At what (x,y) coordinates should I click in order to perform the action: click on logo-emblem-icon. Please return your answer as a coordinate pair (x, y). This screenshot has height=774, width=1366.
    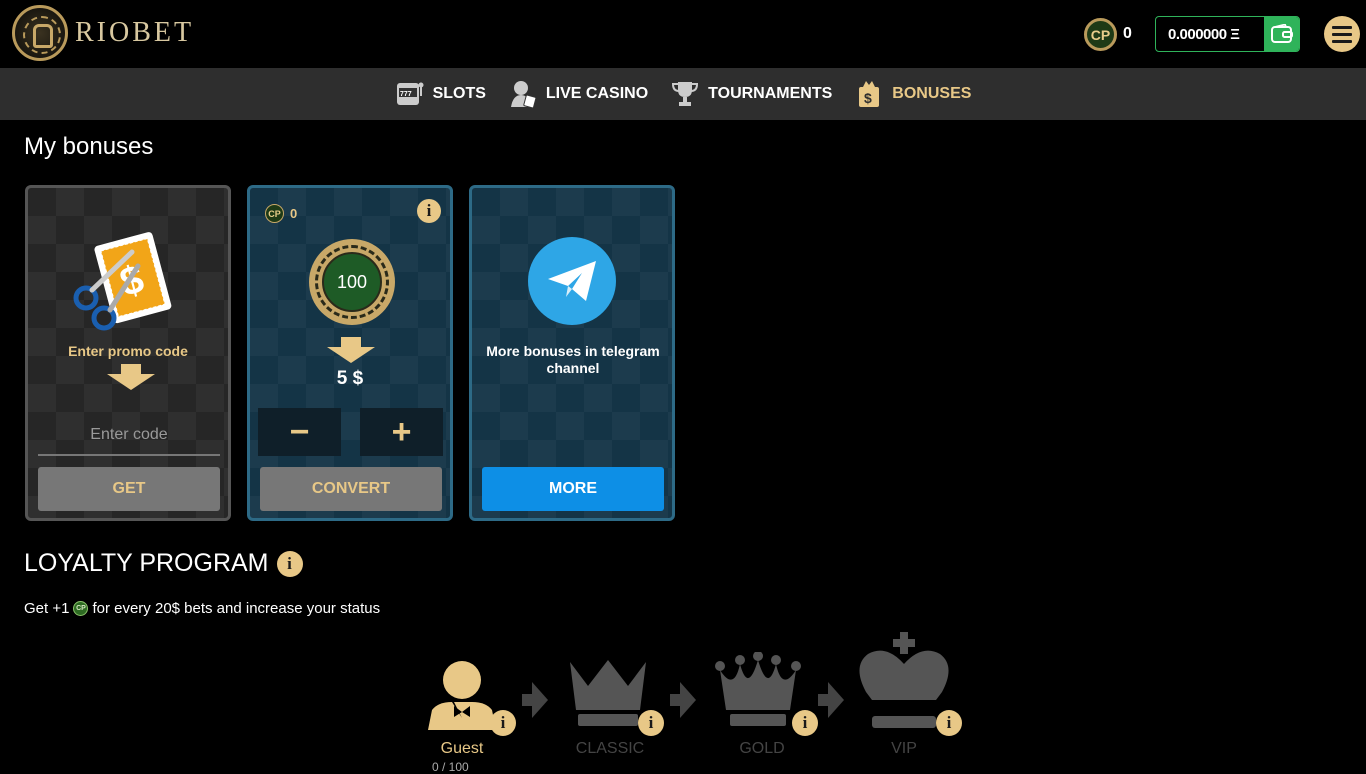
    Looking at the image, I should click on (40, 33).